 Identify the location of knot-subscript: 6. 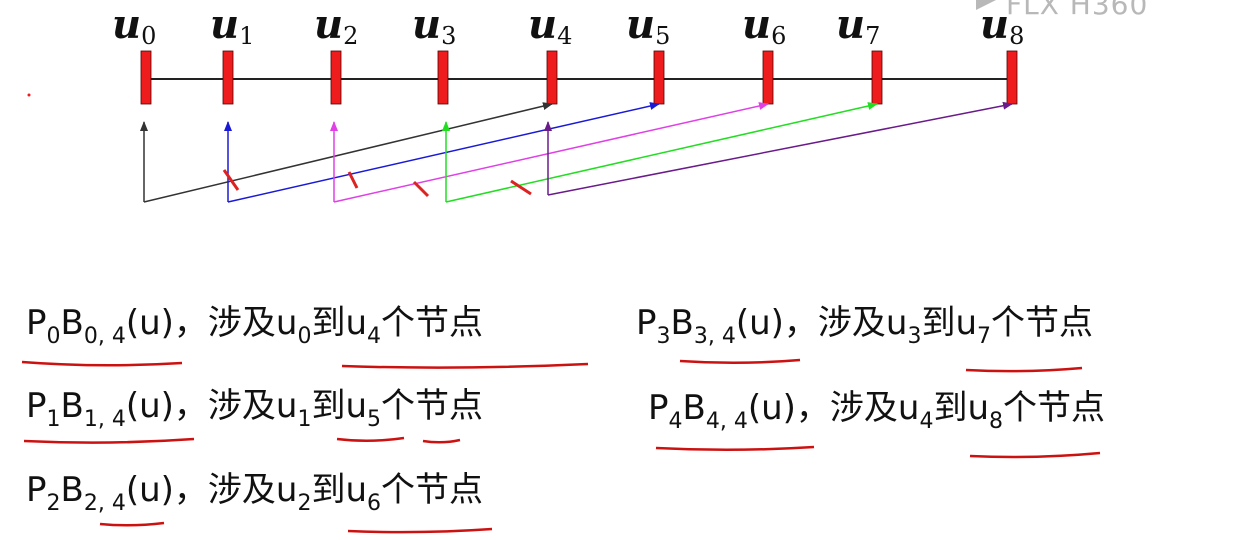
(374, 503).